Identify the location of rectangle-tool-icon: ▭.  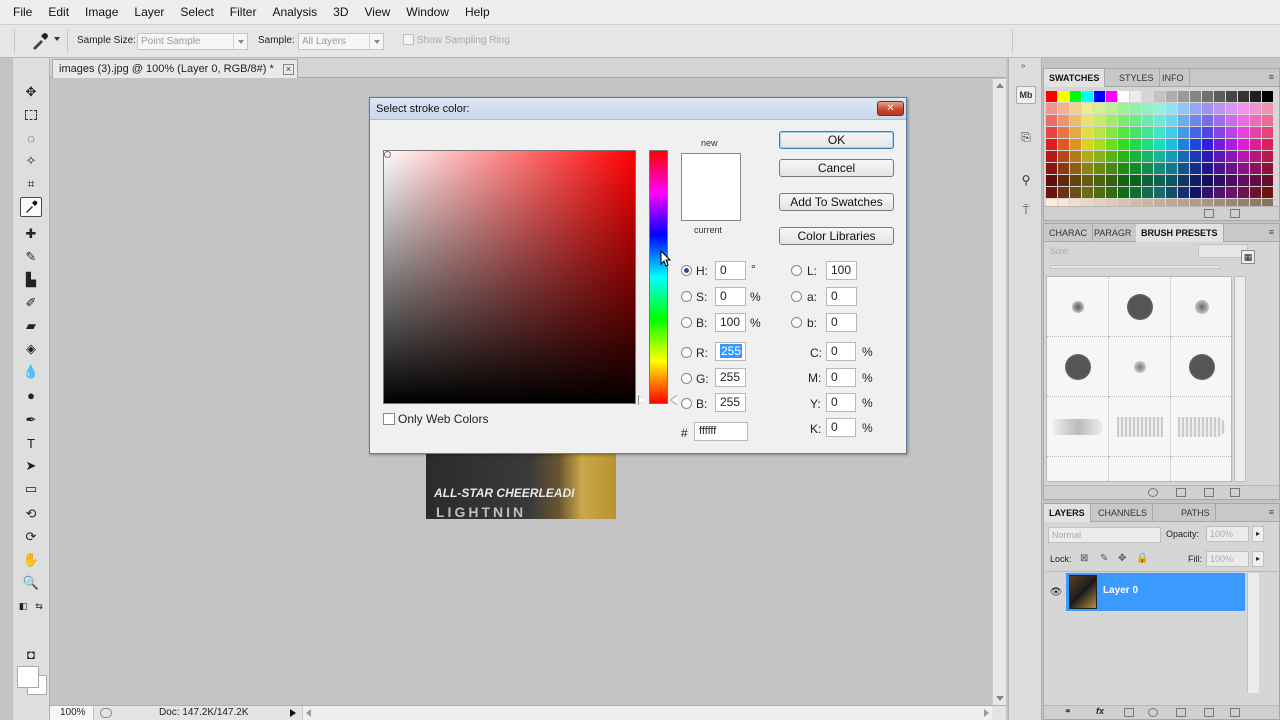
(31, 489).